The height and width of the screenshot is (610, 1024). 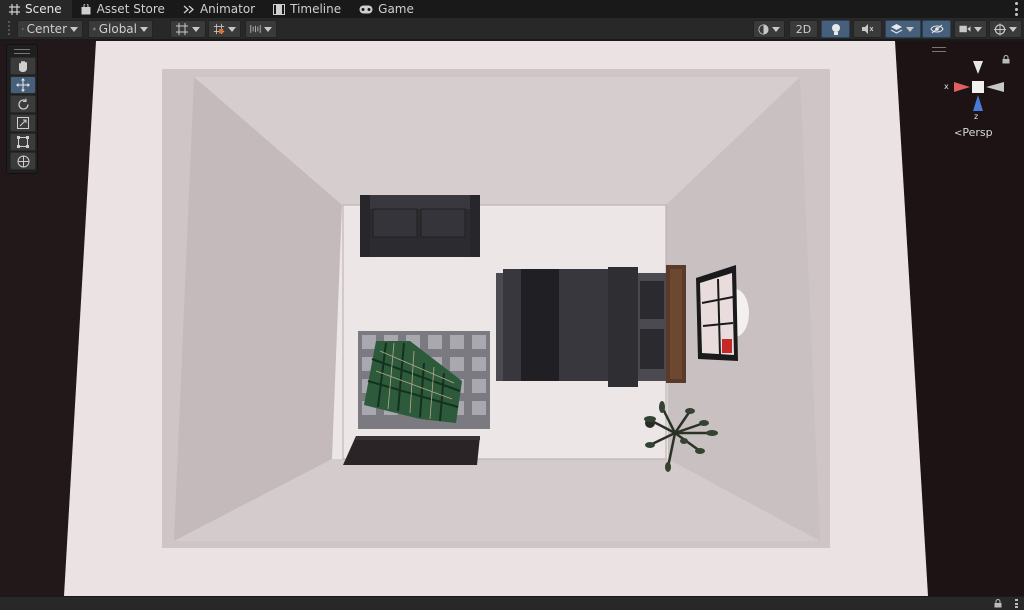 I want to click on pivot-mode-dropdown: Center, so click(x=50, y=29).